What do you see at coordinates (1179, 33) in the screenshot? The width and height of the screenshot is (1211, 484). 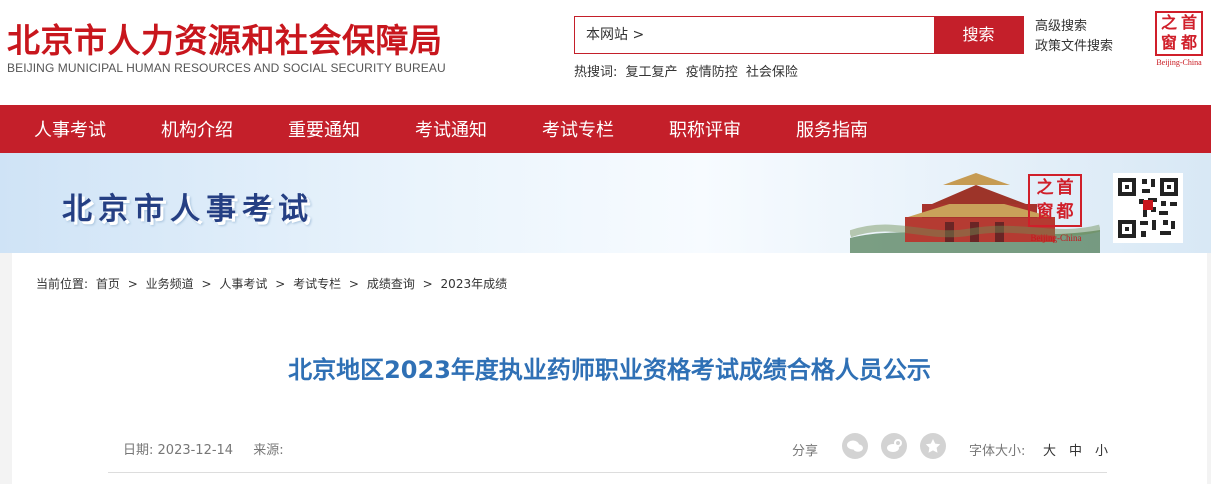 I see `capital-logo-stamp: 之首 窗都` at bounding box center [1179, 33].